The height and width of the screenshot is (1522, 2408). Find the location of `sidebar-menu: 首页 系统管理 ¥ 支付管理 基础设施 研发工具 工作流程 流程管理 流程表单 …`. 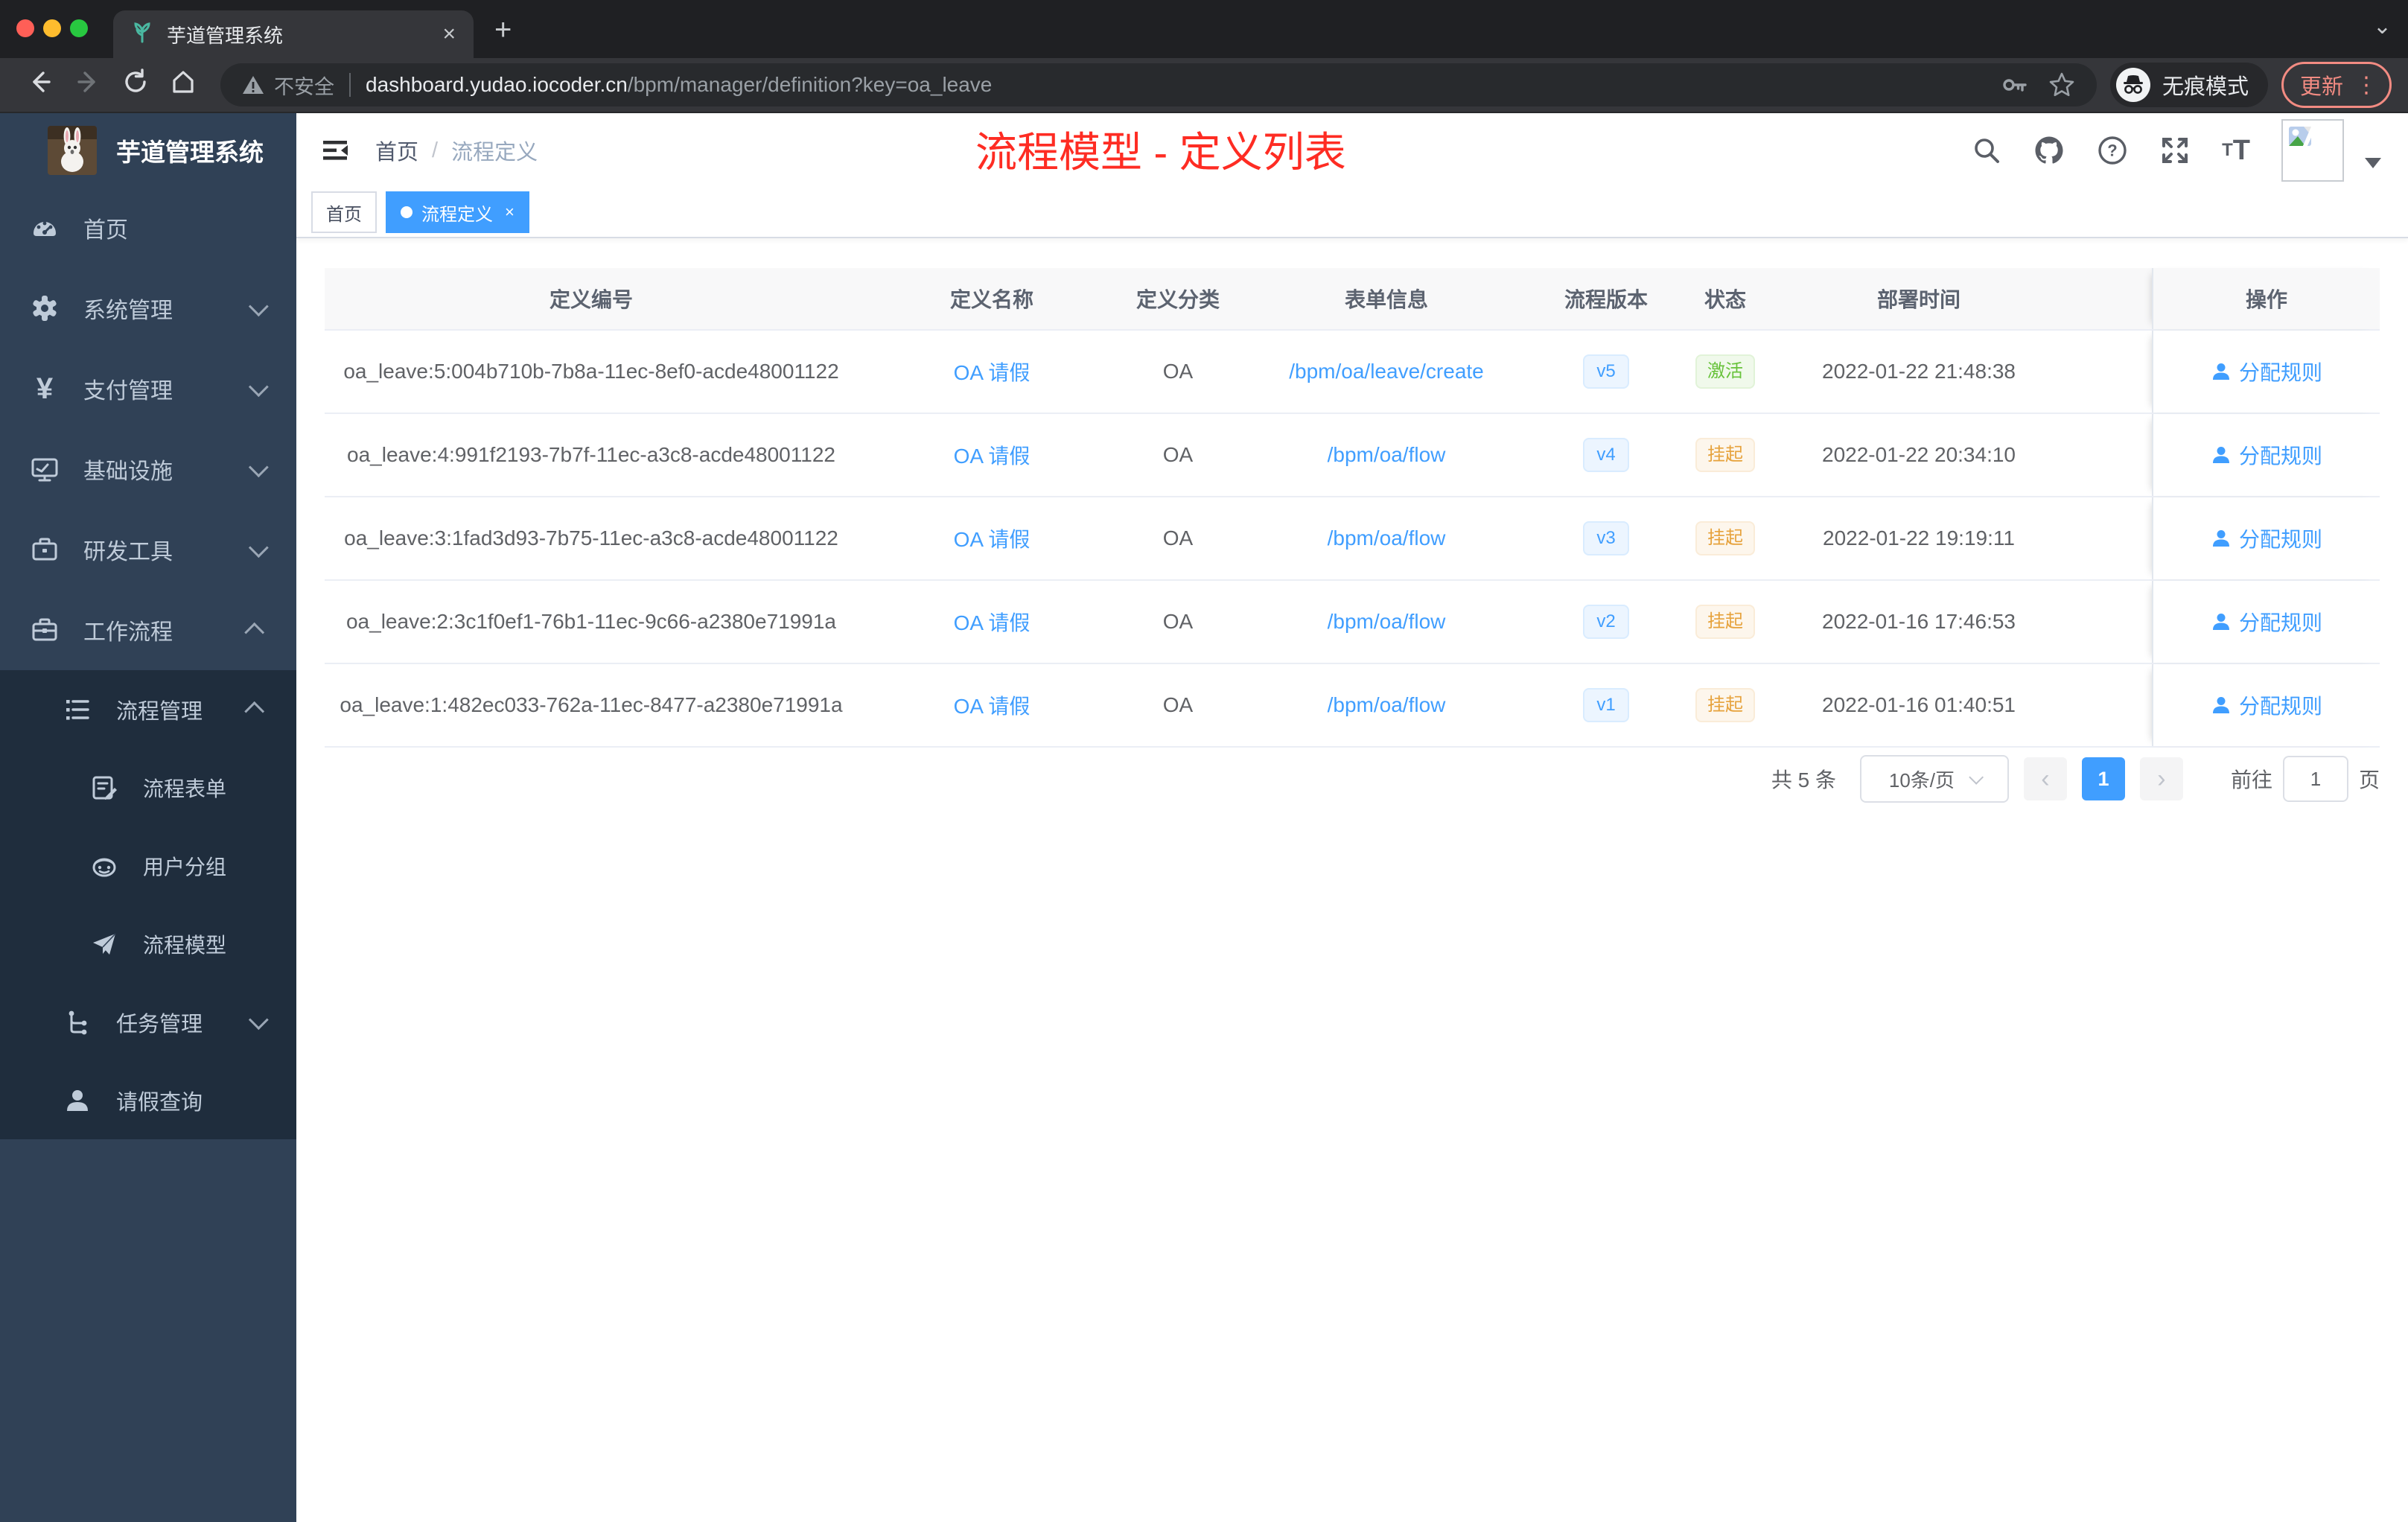

sidebar-menu: 首页 系统管理 ¥ 支付管理 基础设施 研发工具 工作流程 流程管理 流程表单 … is located at coordinates (148, 663).